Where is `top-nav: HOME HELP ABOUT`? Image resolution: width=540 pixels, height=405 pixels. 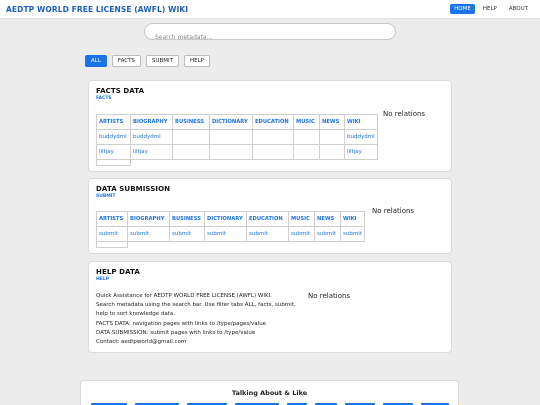
top-nav: HOME HELP ABOUT is located at coordinates (491, 9).